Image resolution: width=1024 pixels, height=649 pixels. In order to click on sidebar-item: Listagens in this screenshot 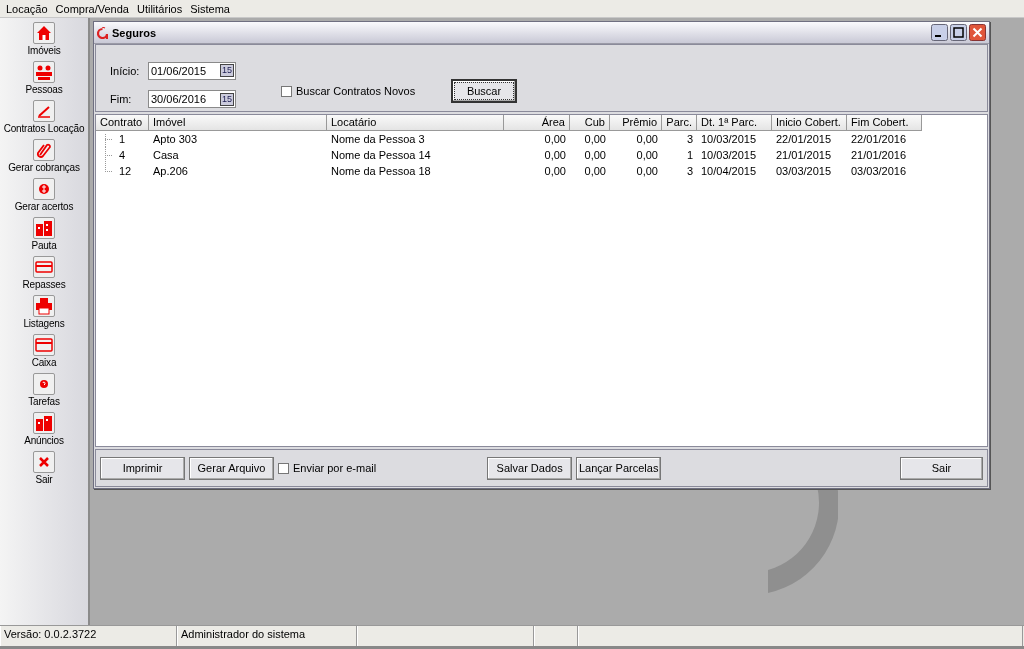, I will do `click(44, 323)`.